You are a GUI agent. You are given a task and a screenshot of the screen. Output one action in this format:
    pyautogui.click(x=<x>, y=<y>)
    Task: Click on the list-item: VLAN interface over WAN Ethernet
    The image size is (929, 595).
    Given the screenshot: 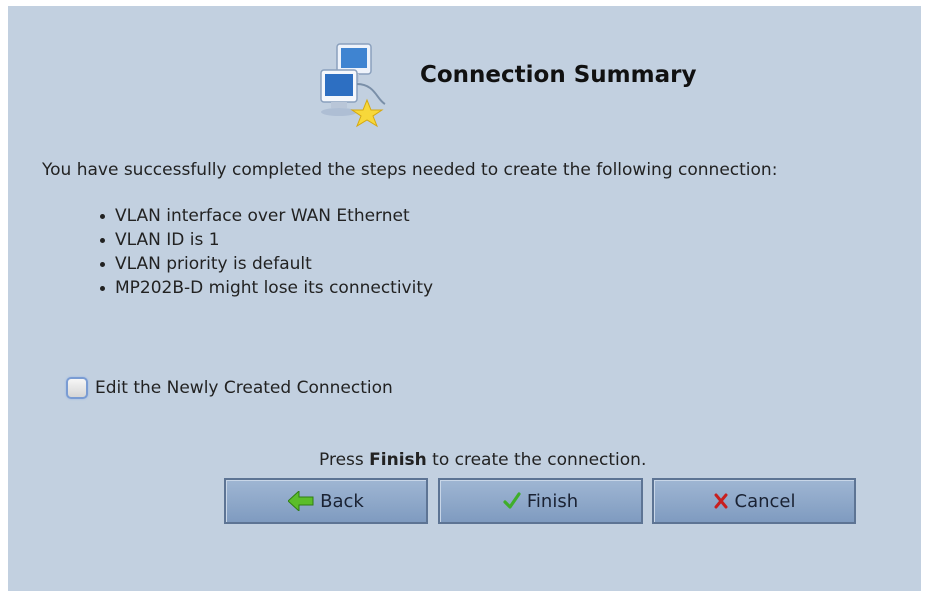 What is the action you would take?
    pyautogui.click(x=264, y=216)
    